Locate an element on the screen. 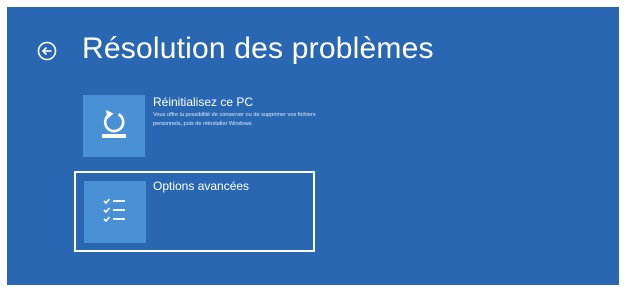  reset-pc-icon-box is located at coordinates (114, 126).